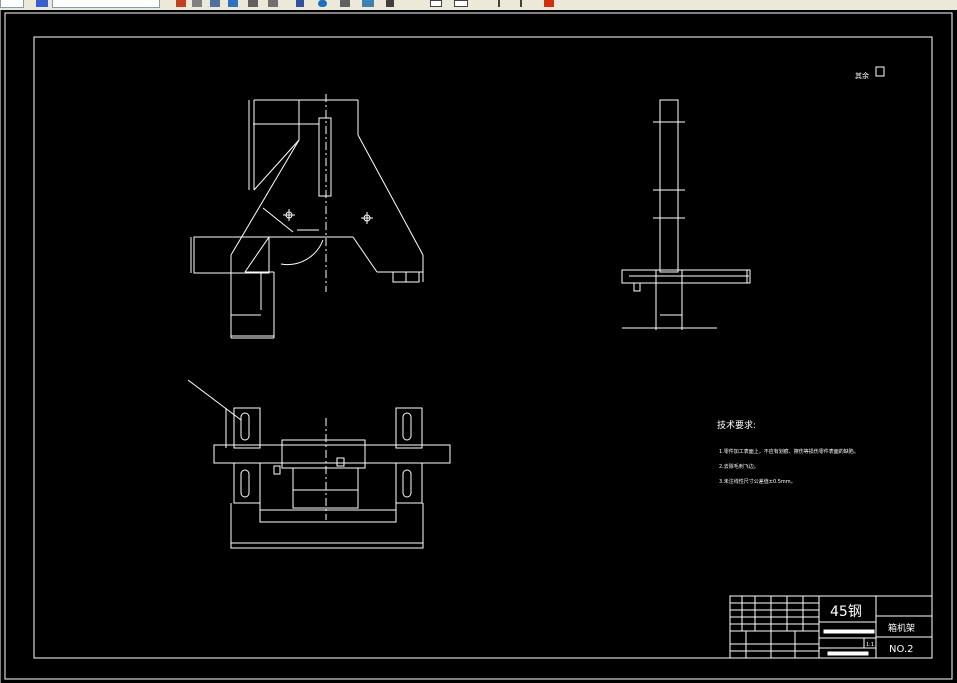 The image size is (957, 683). Describe the element at coordinates (215, 3) in the screenshot. I see `copy-icon` at that location.